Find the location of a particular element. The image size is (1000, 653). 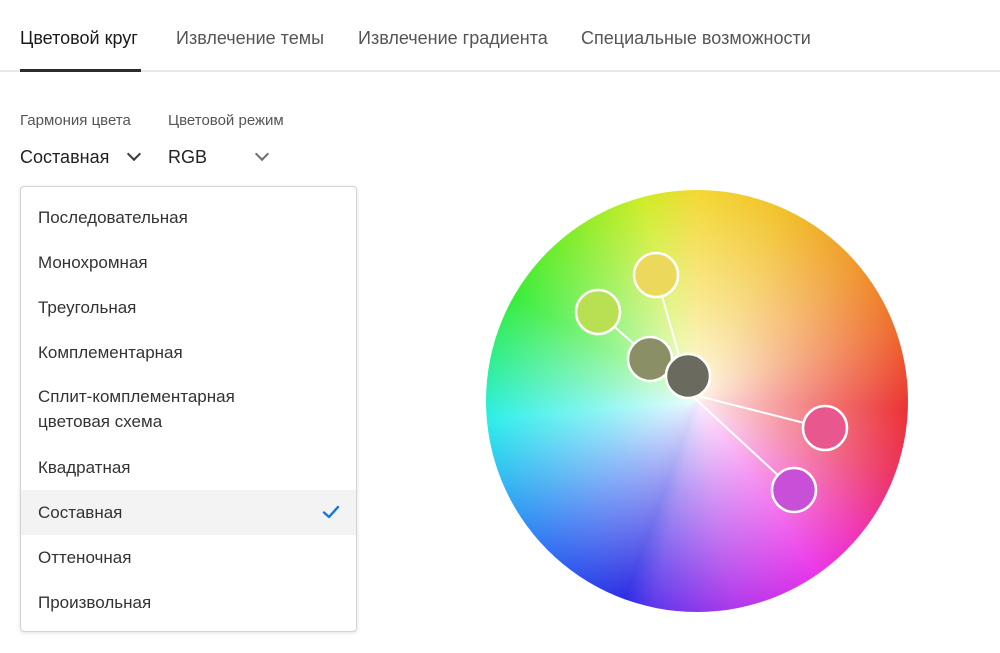

menu-item-label: Монохромная is located at coordinates (93, 262).